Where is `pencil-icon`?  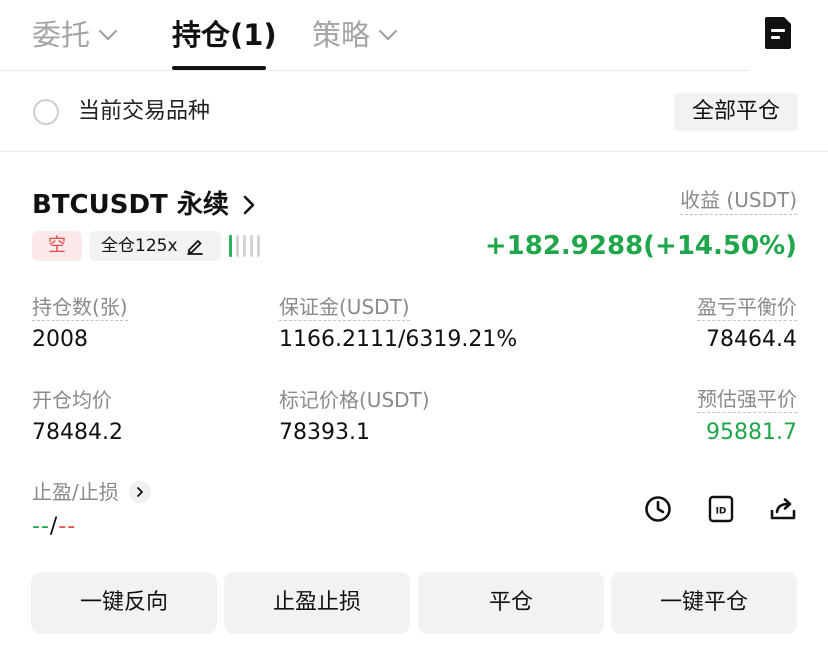
pencil-icon is located at coordinates (195, 246).